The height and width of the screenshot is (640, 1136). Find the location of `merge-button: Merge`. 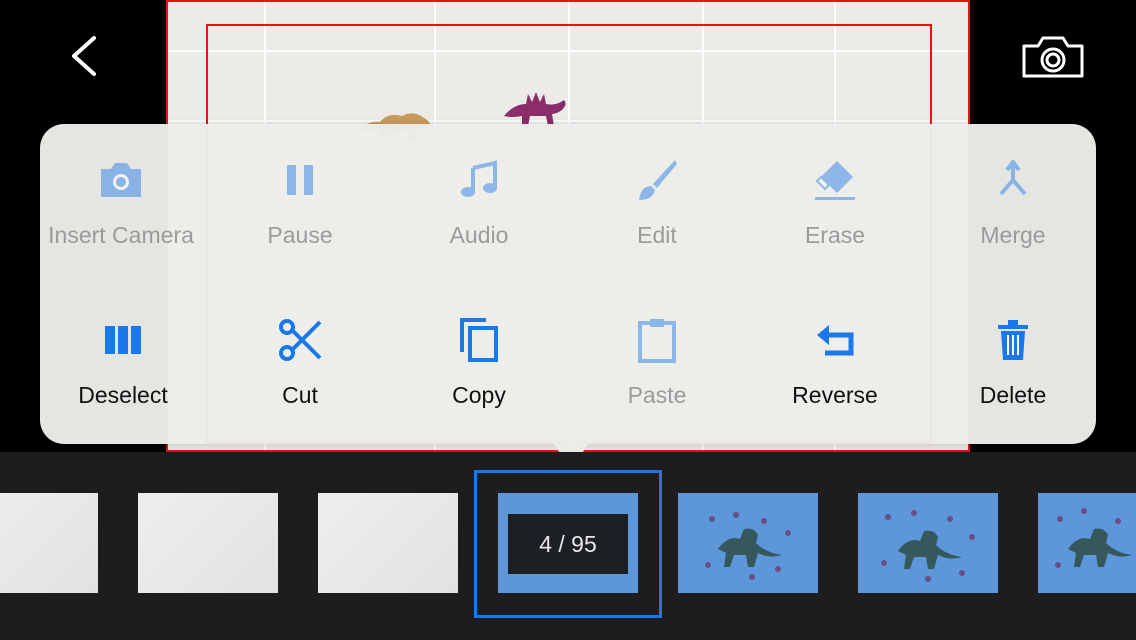

merge-button: Merge is located at coordinates (1013, 202).